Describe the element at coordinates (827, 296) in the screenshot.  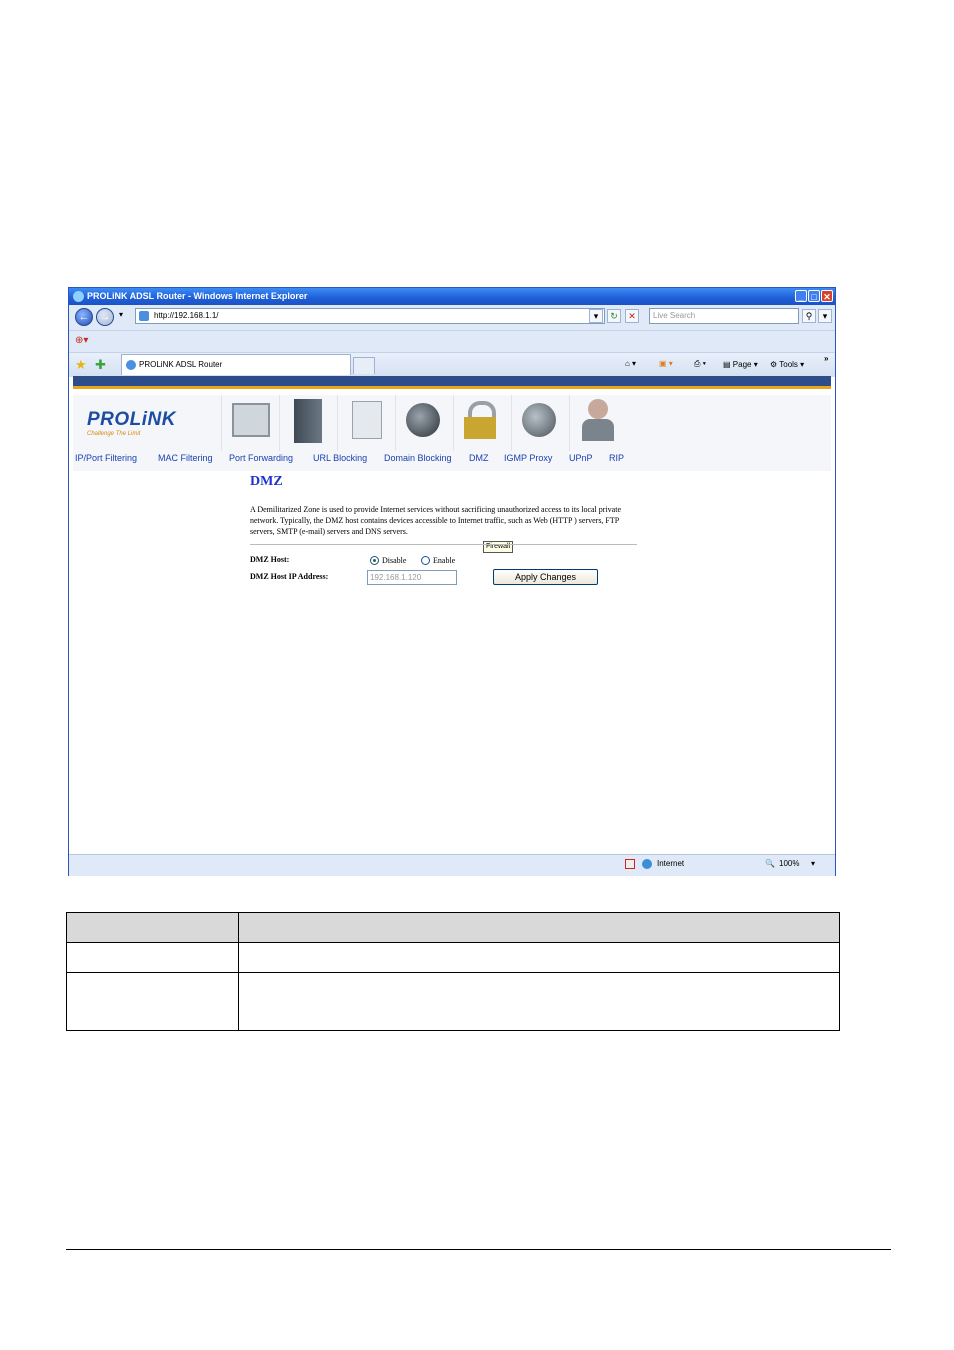
I see `close-button: ✕` at that location.